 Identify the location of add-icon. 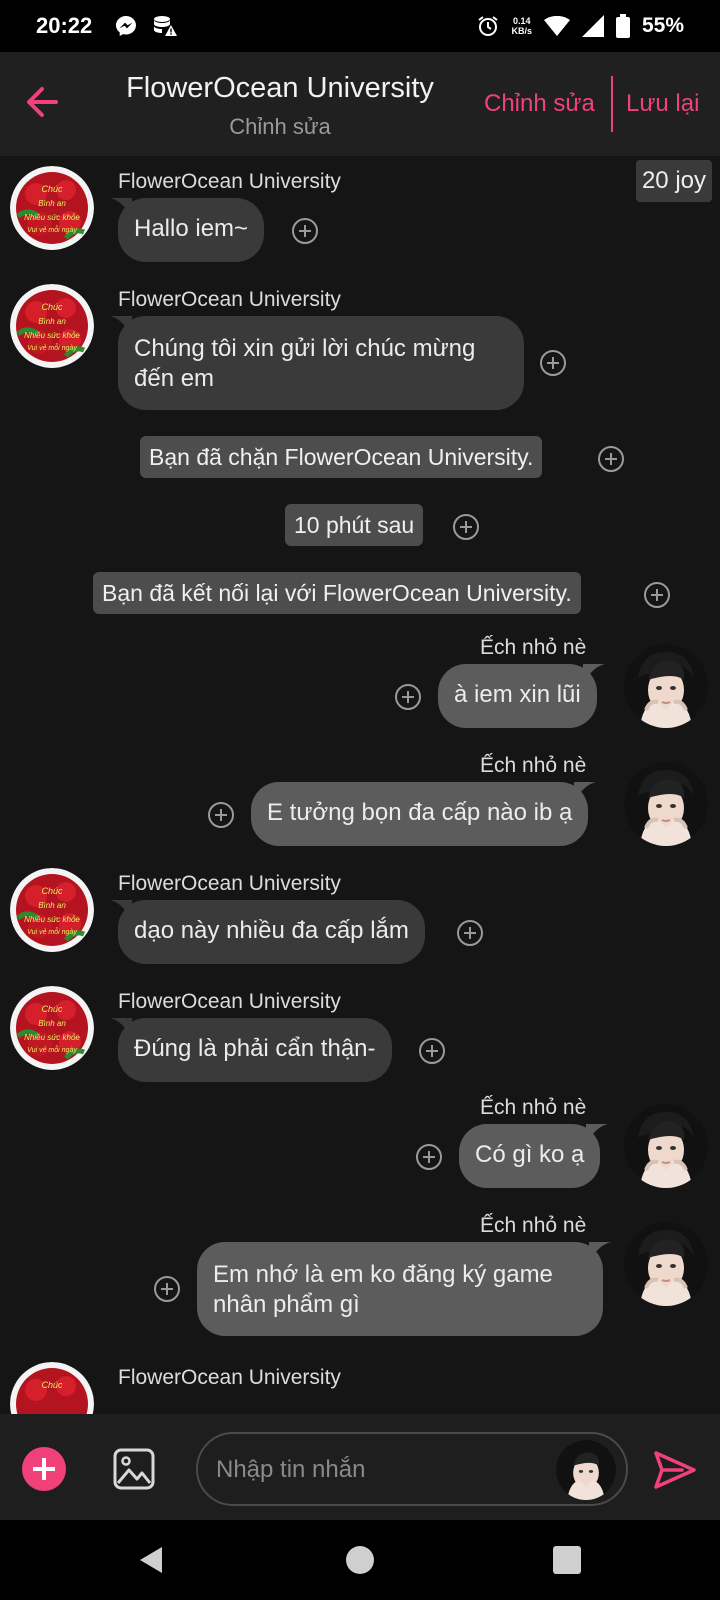
(44, 1469).